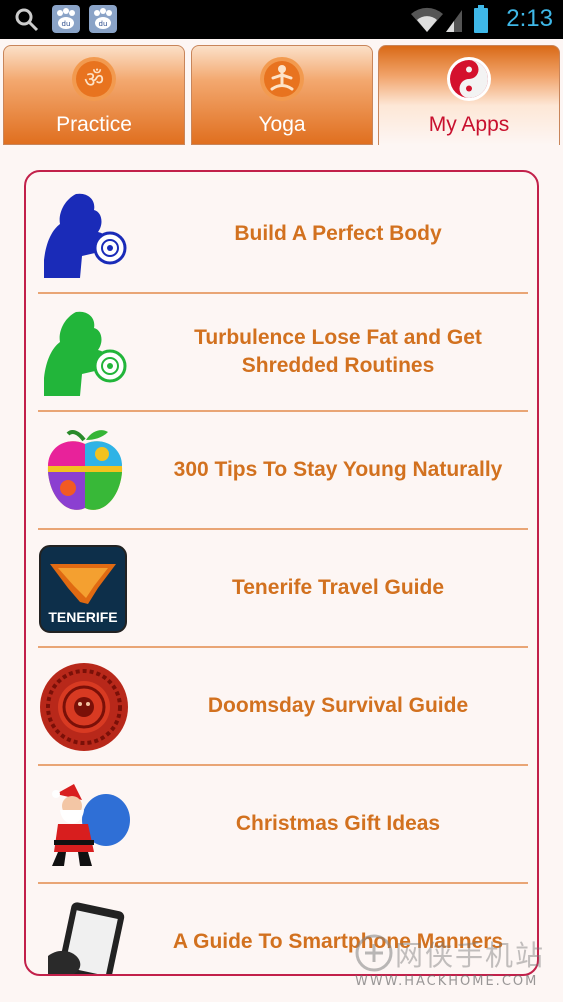 Image resolution: width=563 pixels, height=1002 pixels. I want to click on tenerife-icon: TENERIFE, so click(83, 589).